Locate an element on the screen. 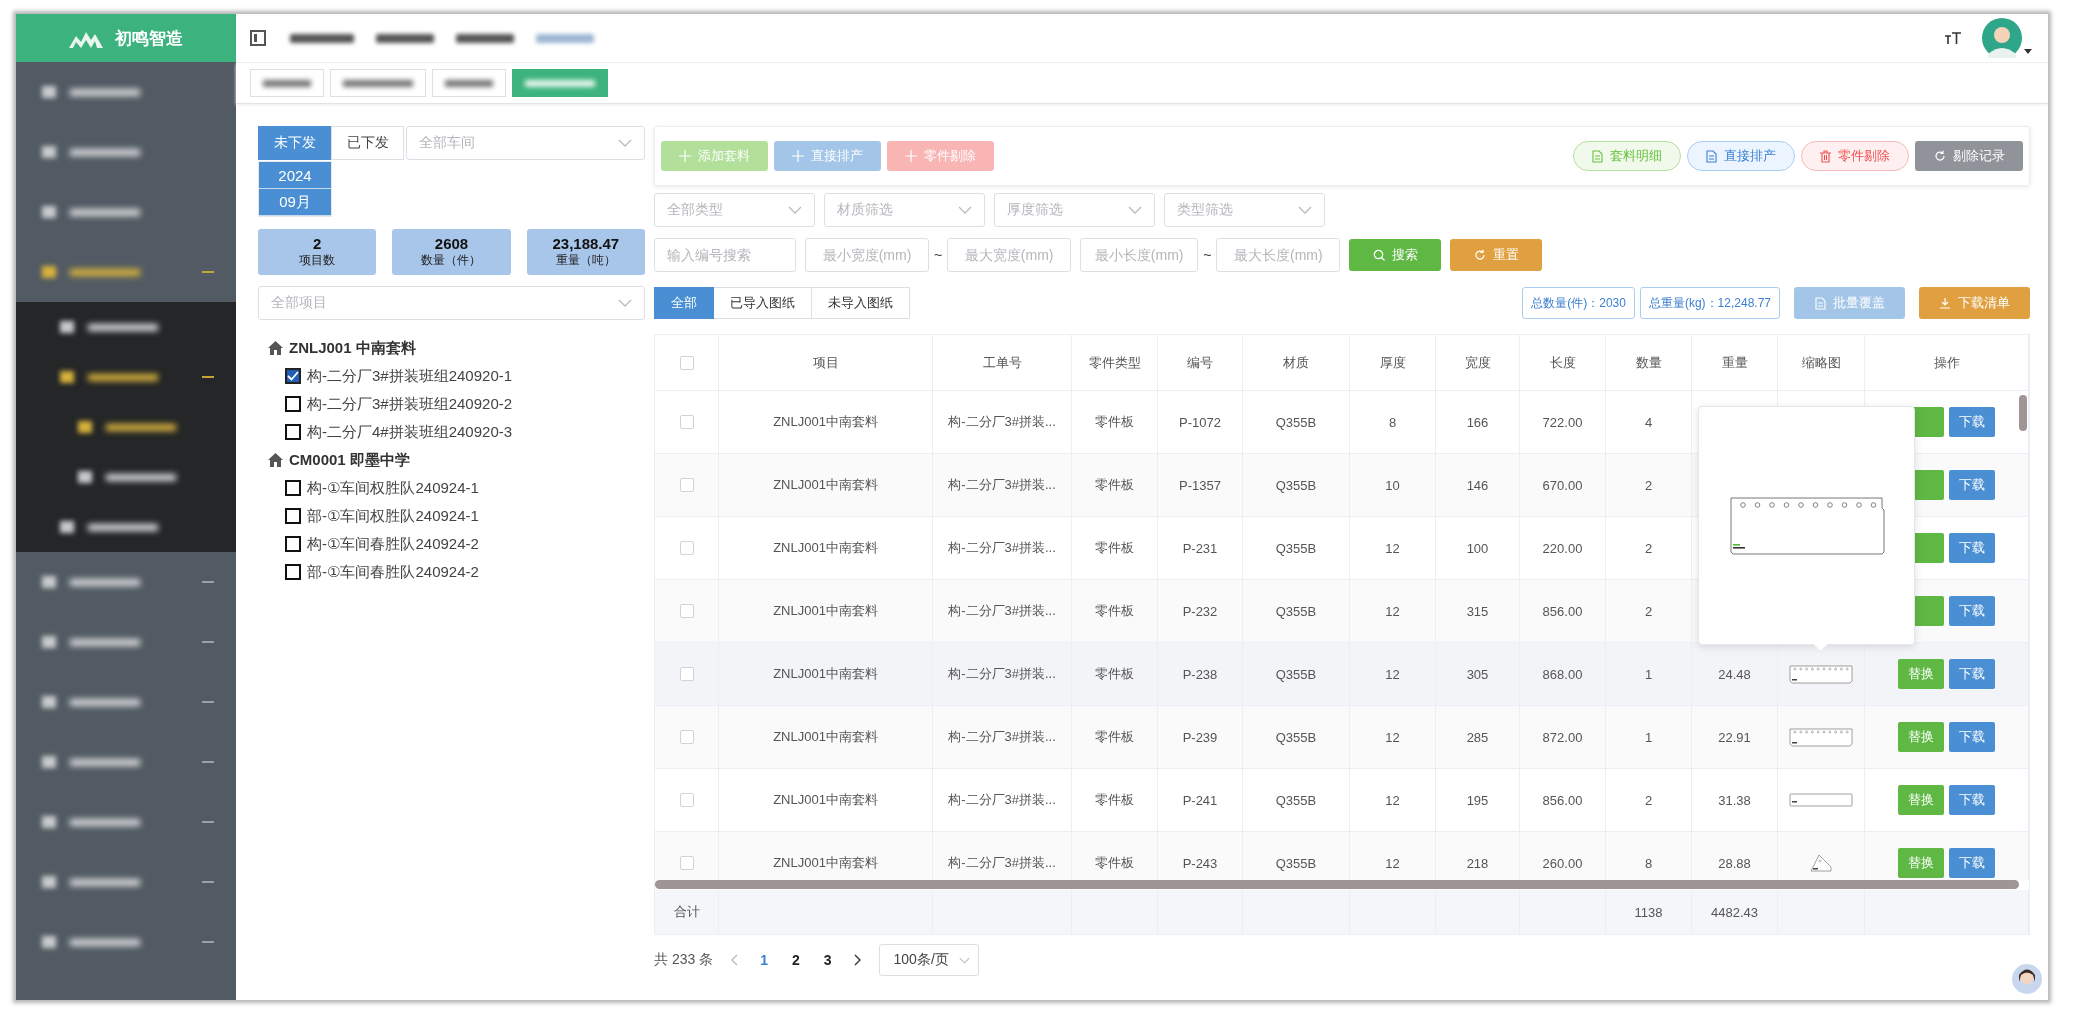 Image resolution: width=2081 pixels, height=1027 pixels. table-cell: 220.00 is located at coordinates (1563, 548).